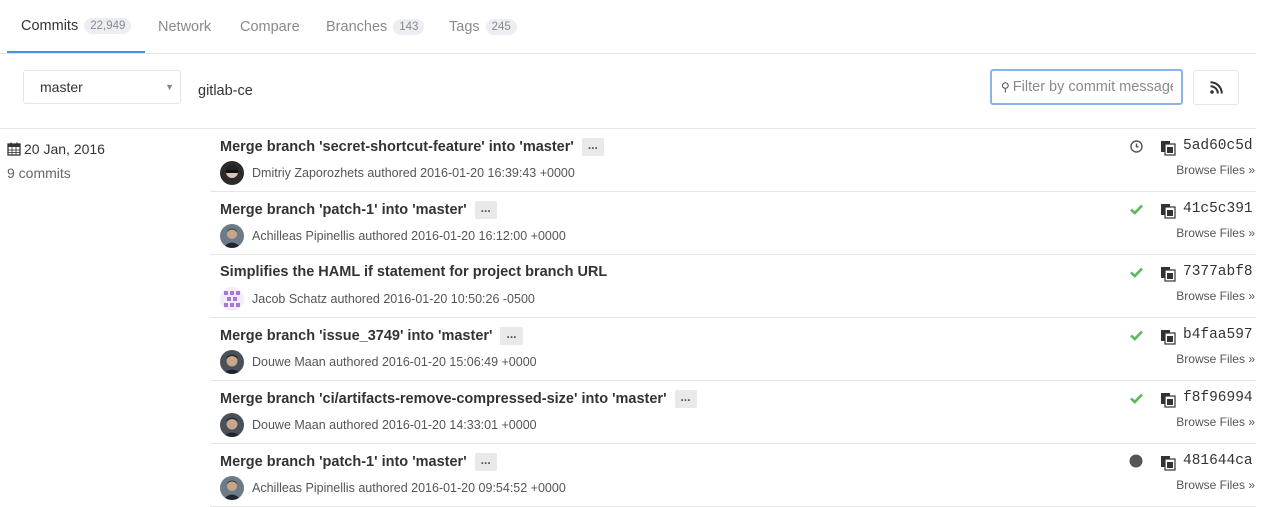  I want to click on chevron-down-icon: ▼, so click(169, 87).